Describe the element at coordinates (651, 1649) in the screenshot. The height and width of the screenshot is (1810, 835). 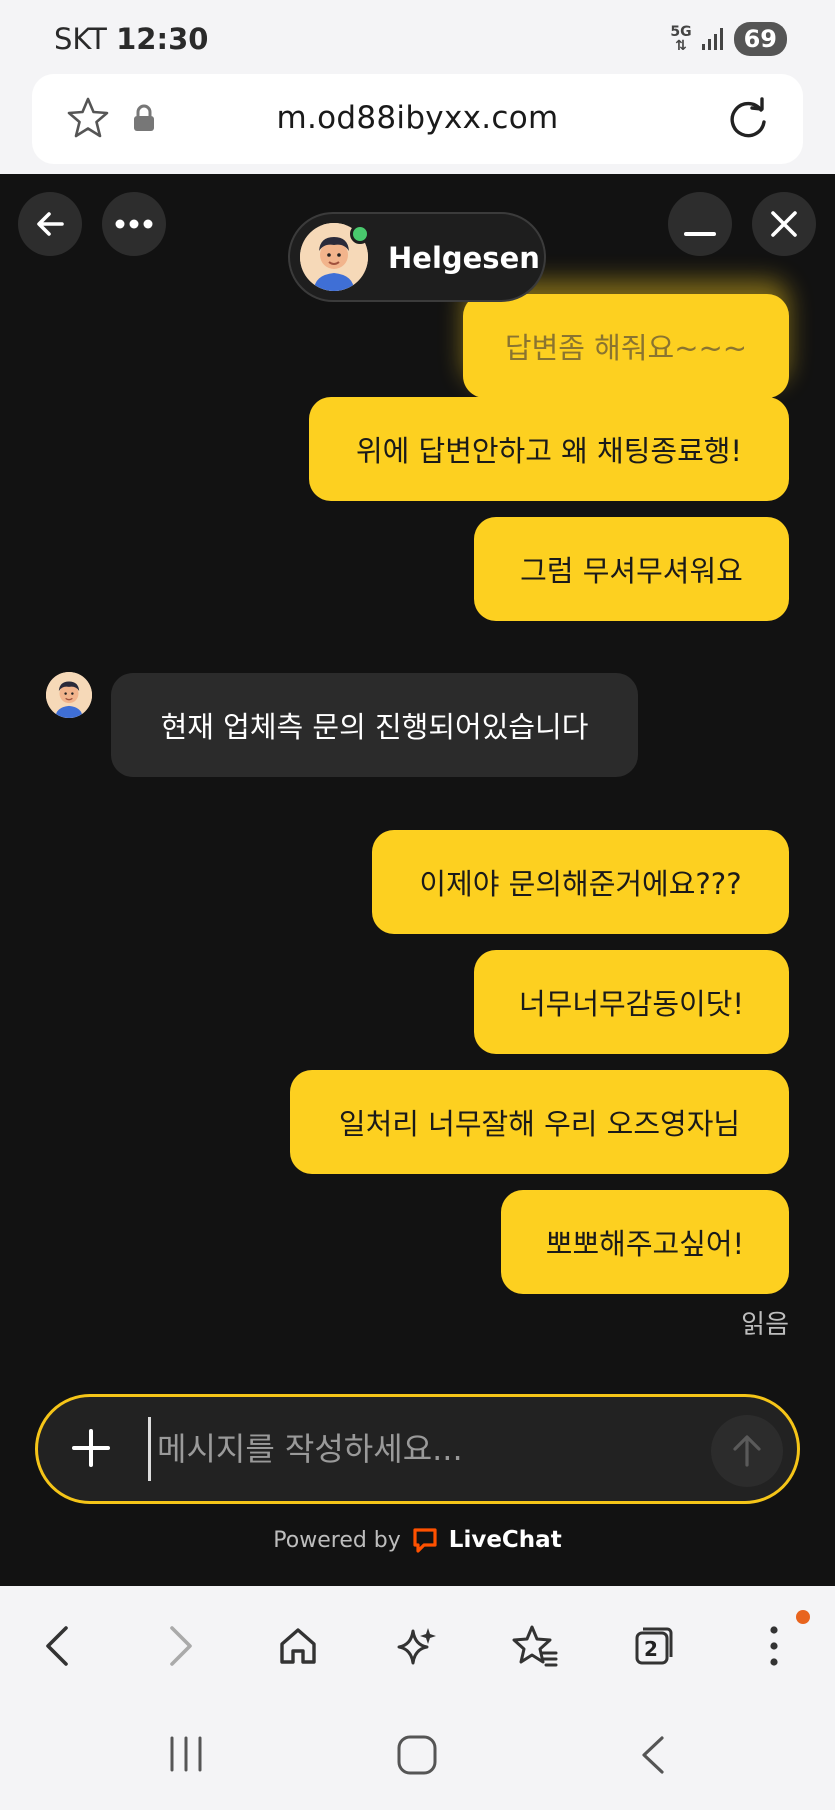
I see `tab-count: 2` at that location.